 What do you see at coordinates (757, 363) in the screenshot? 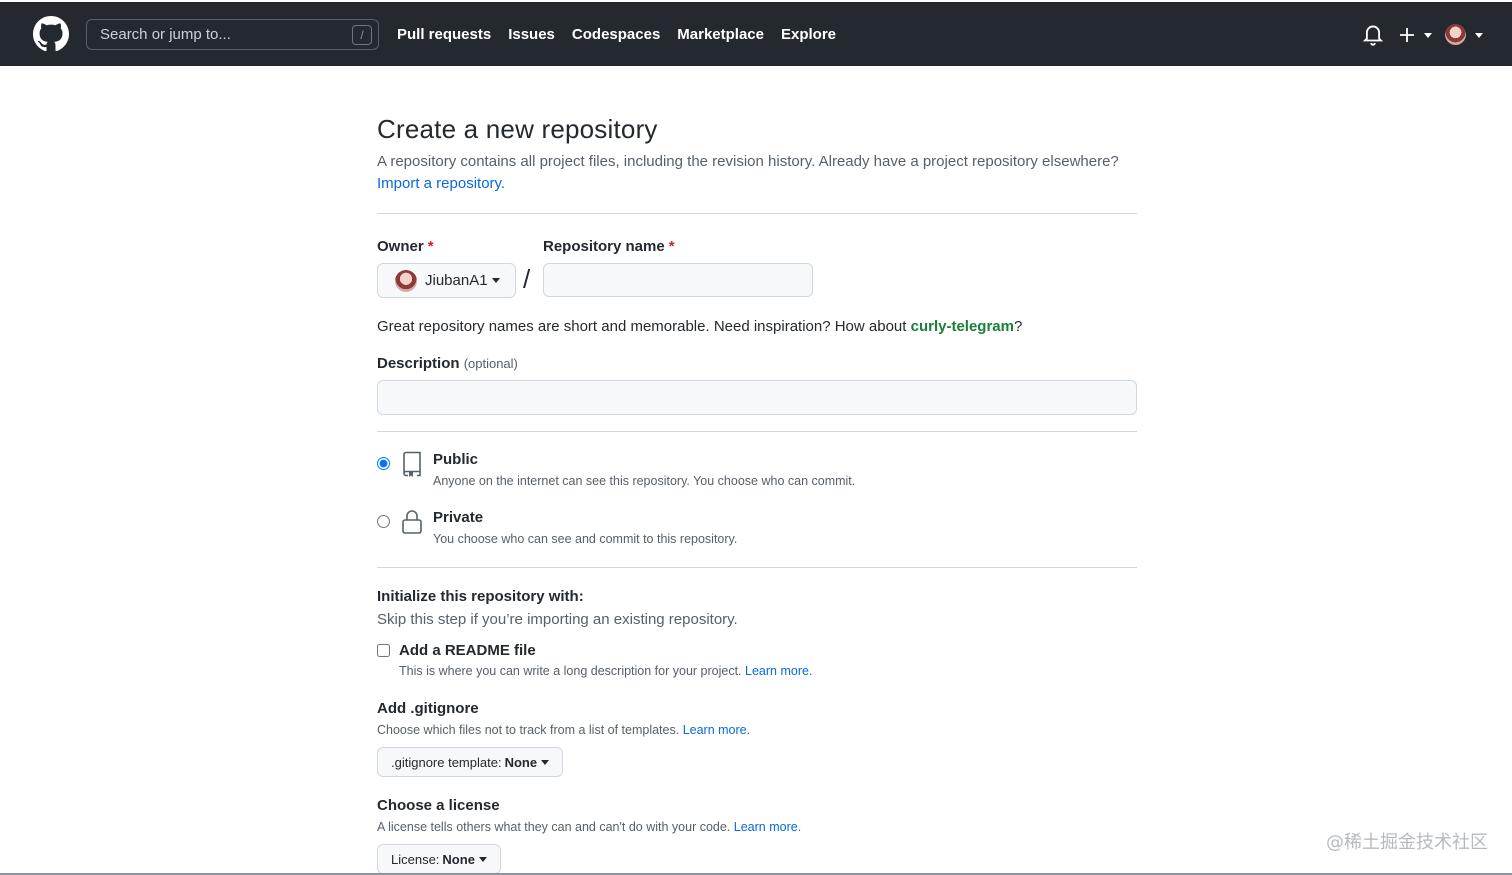
I see `description-label: Description (optional)` at bounding box center [757, 363].